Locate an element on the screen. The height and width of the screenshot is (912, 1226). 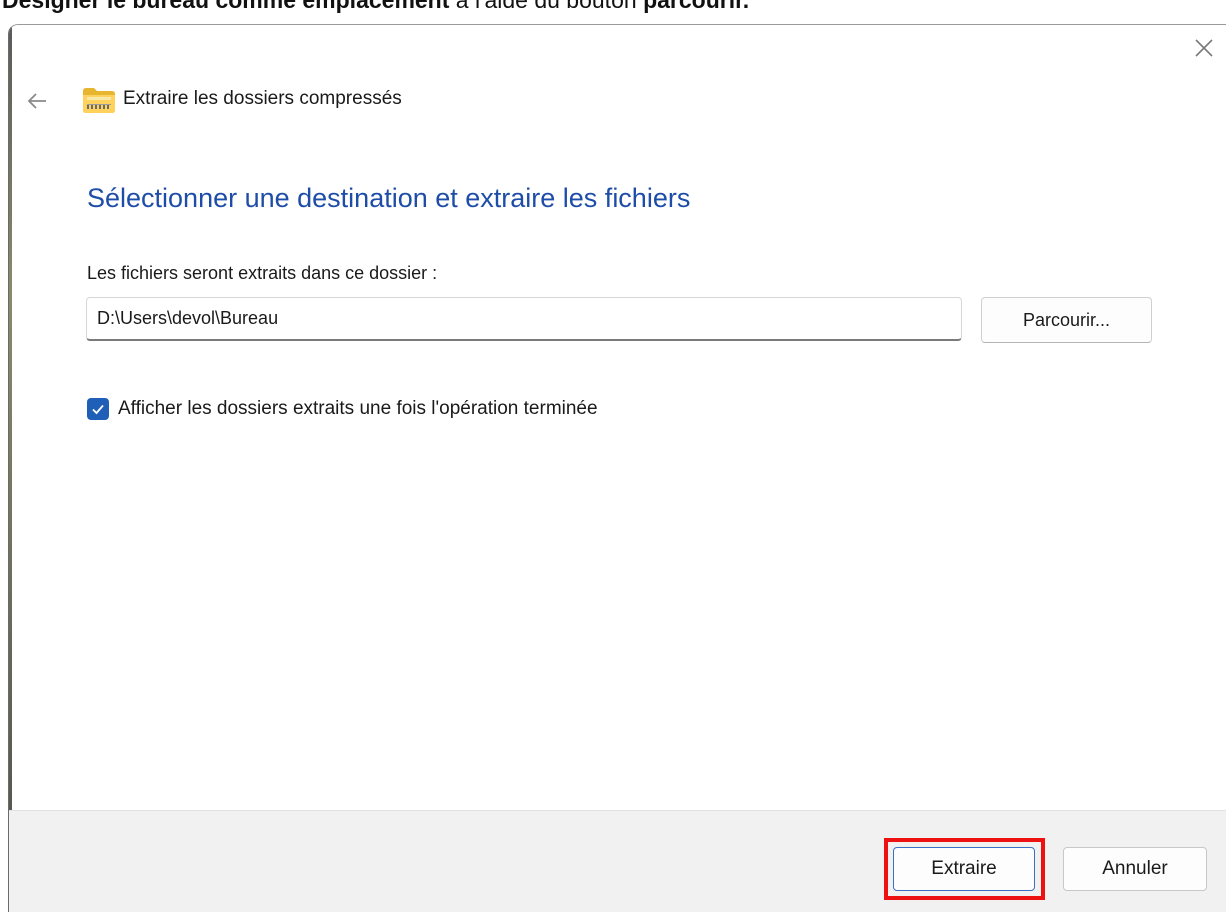
caption-text: à l'aide du bouton is located at coordinates (546, 6).